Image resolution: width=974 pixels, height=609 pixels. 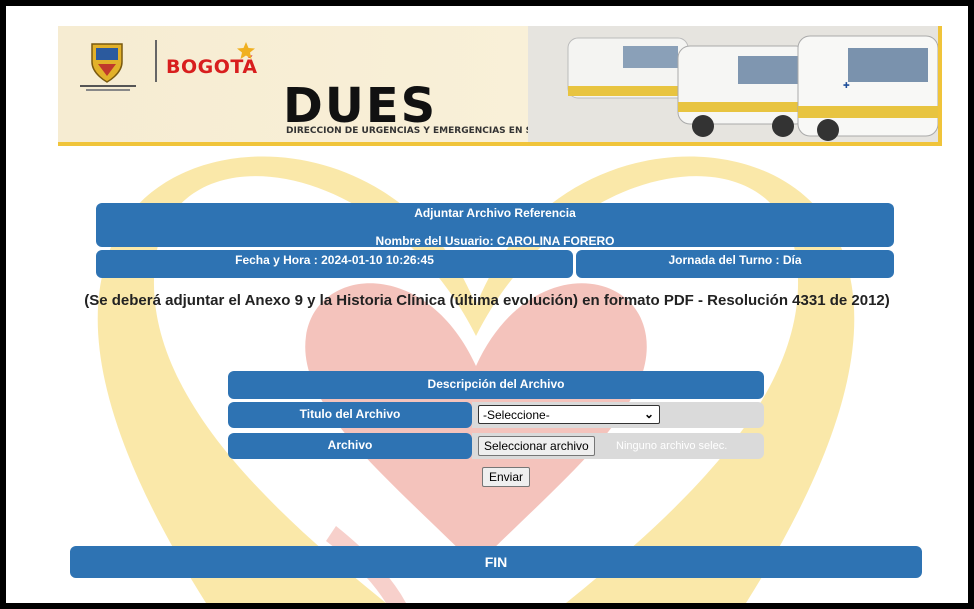 I want to click on datetime-bar: Fecha y Hora : 2024-01-10 10:26:45, so click(x=334, y=264).